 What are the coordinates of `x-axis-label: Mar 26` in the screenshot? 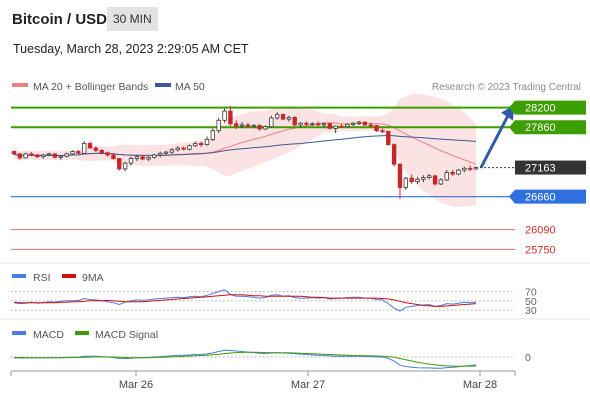 It's located at (136, 385).